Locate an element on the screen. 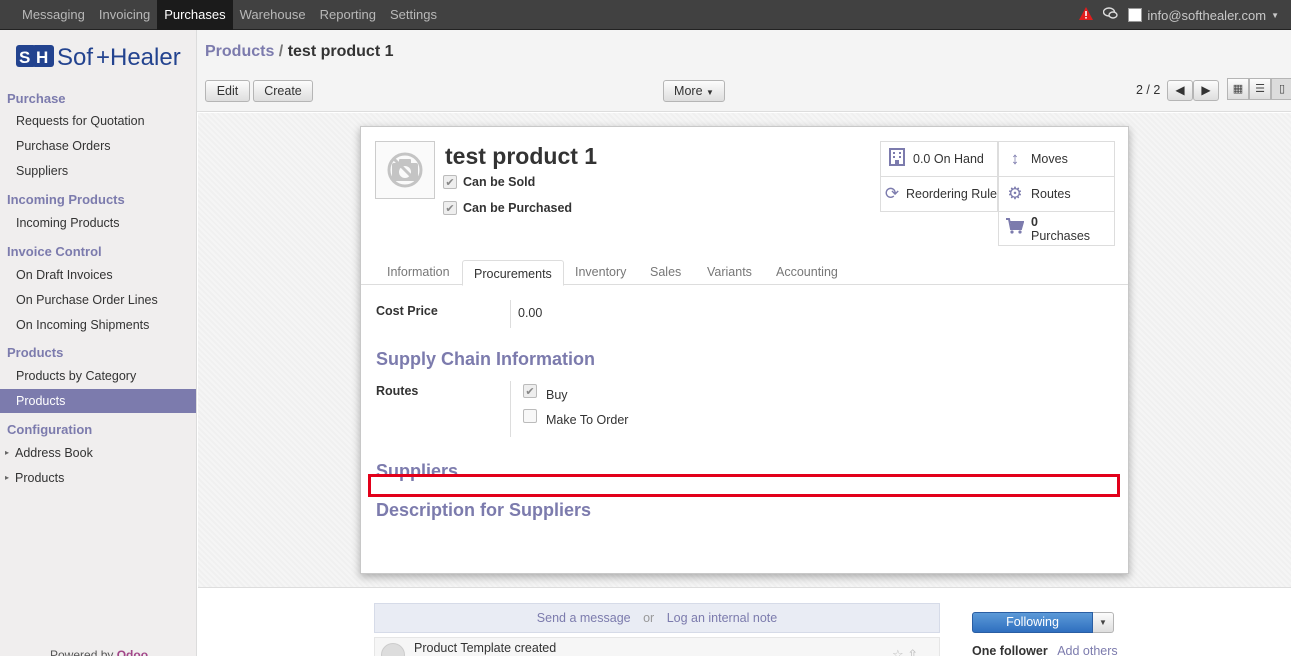 Image resolution: width=1291 pixels, height=656 pixels. sidebar-section-purchase: Purchase is located at coordinates (36, 98).